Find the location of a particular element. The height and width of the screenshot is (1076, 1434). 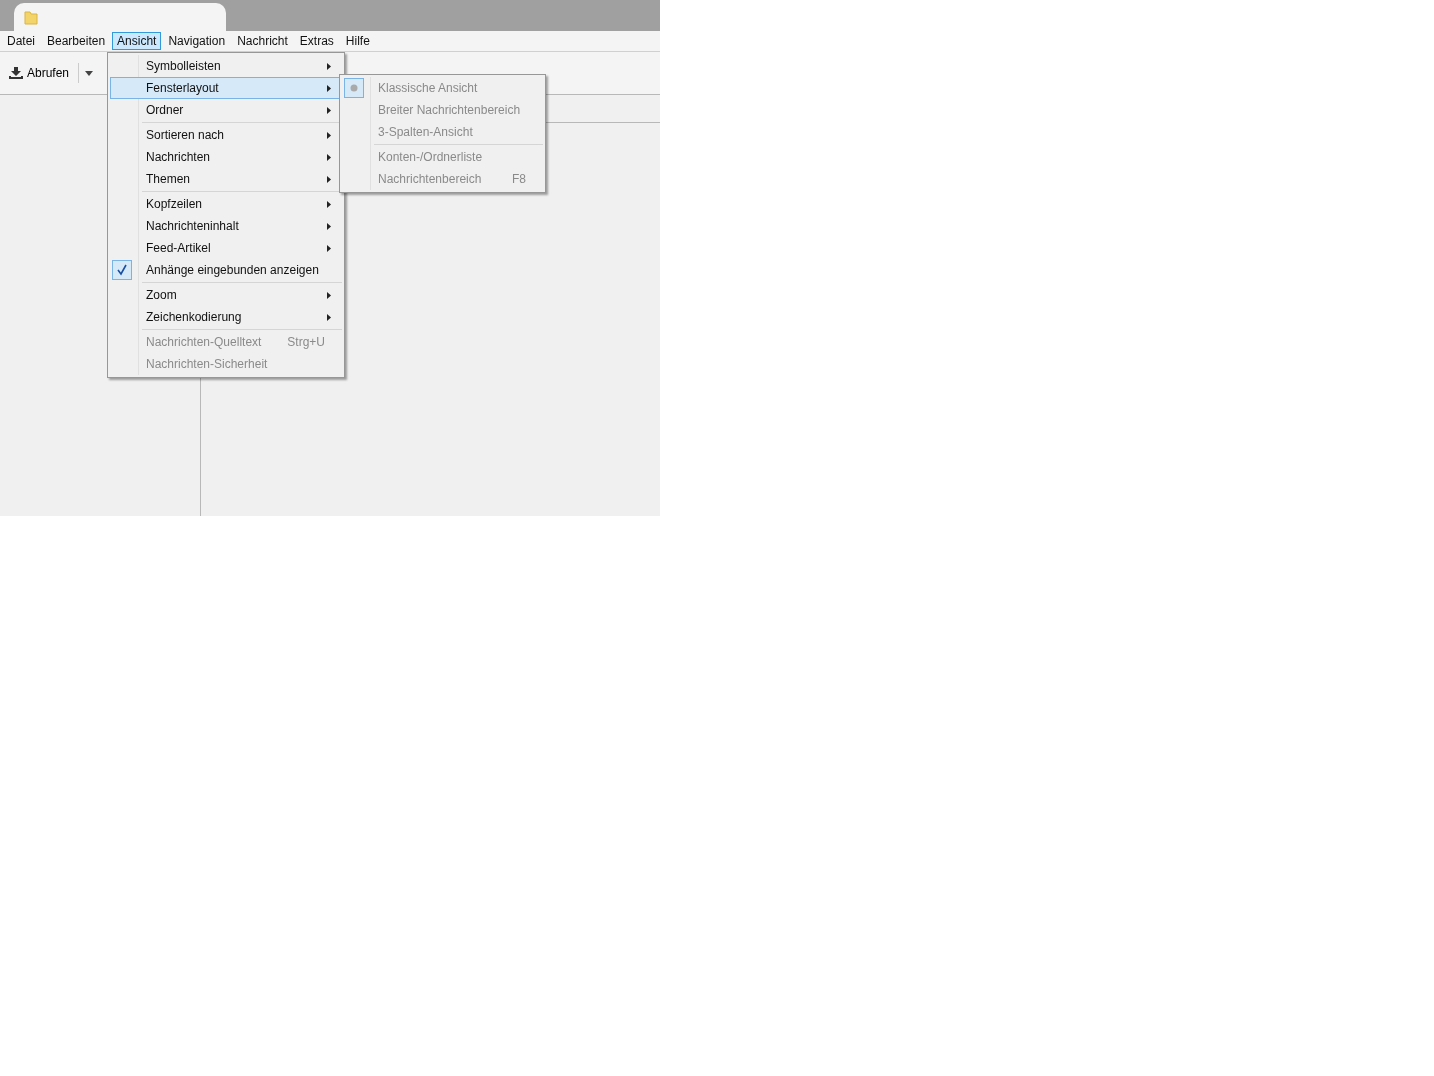

dropdown-caret-icon is located at coordinates (89, 73).